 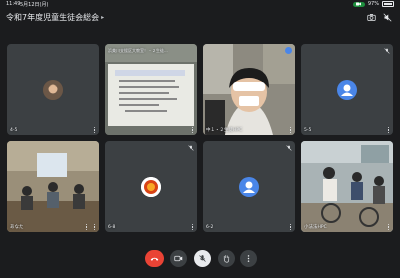 I want to click on more-options-button, so click(x=248, y=258).